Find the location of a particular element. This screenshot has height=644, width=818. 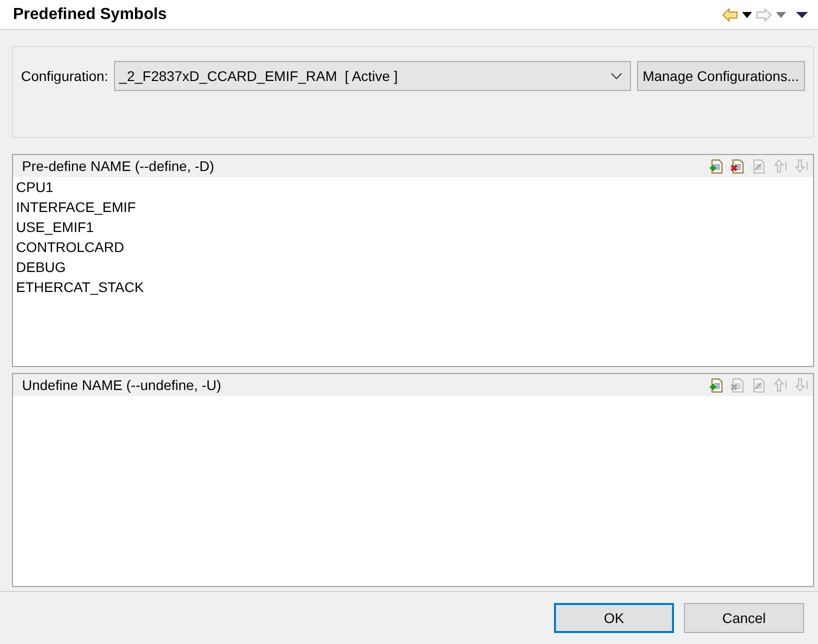

symbol-item: CONTROLCARD is located at coordinates (413, 247).